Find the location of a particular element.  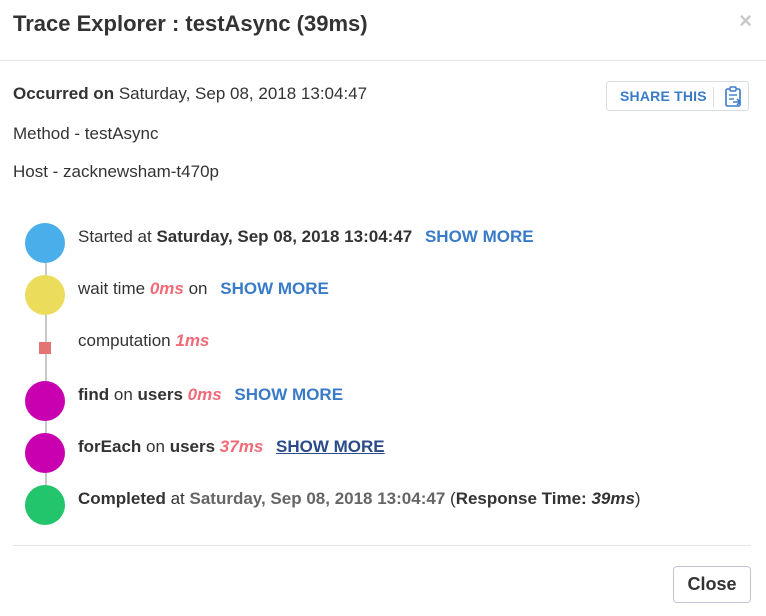

foreach-op: forEach is located at coordinates (110, 446).